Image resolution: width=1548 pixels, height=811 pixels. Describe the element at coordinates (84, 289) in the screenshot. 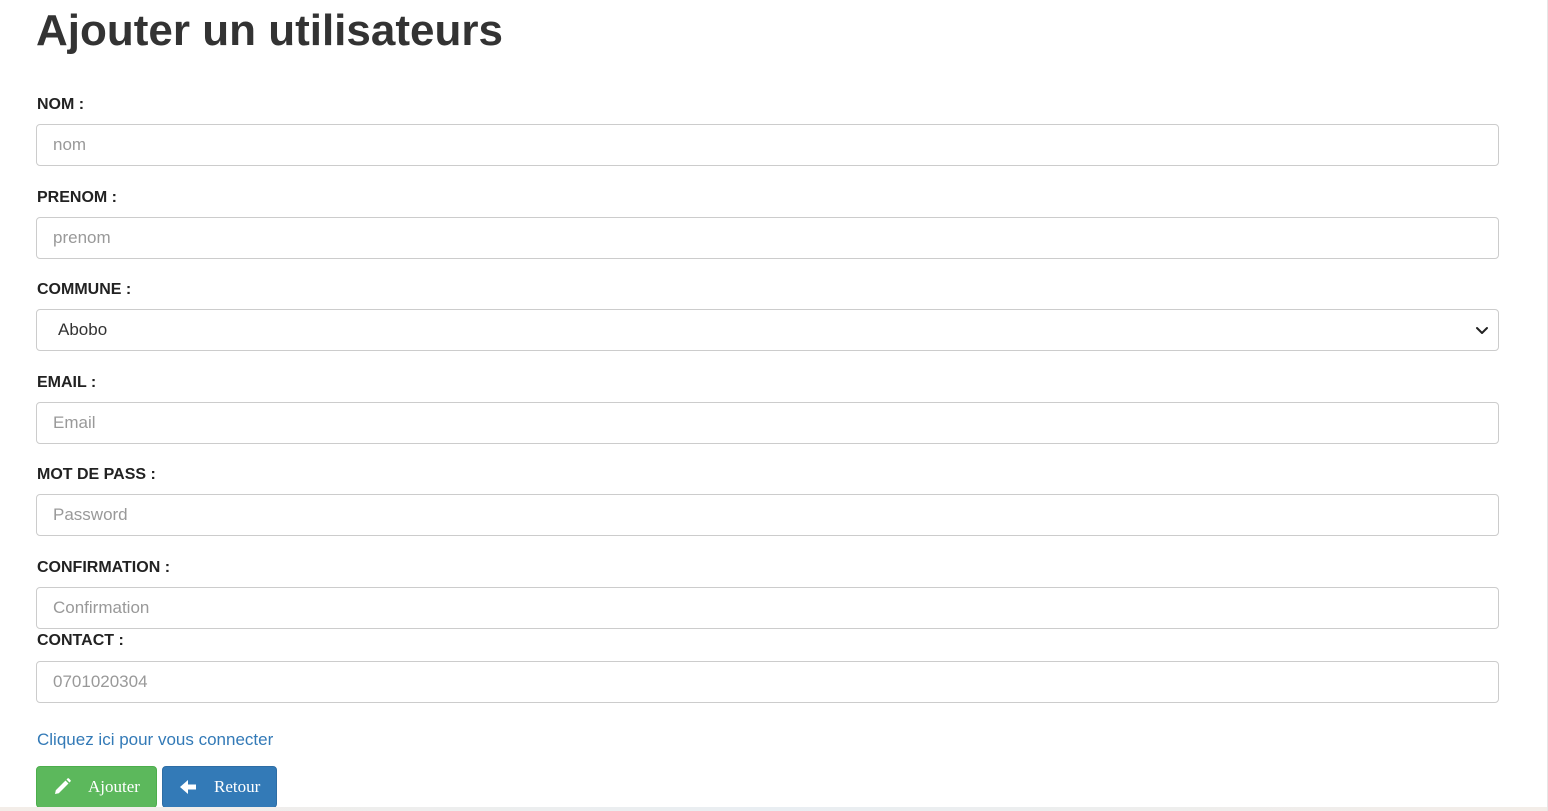

I see `commune-label: COMMUNE :` at that location.